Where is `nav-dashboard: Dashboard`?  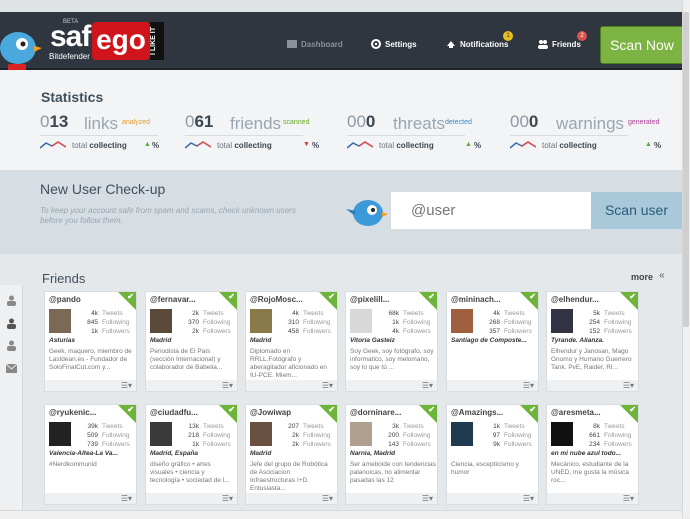 nav-dashboard: Dashboard is located at coordinates (315, 44).